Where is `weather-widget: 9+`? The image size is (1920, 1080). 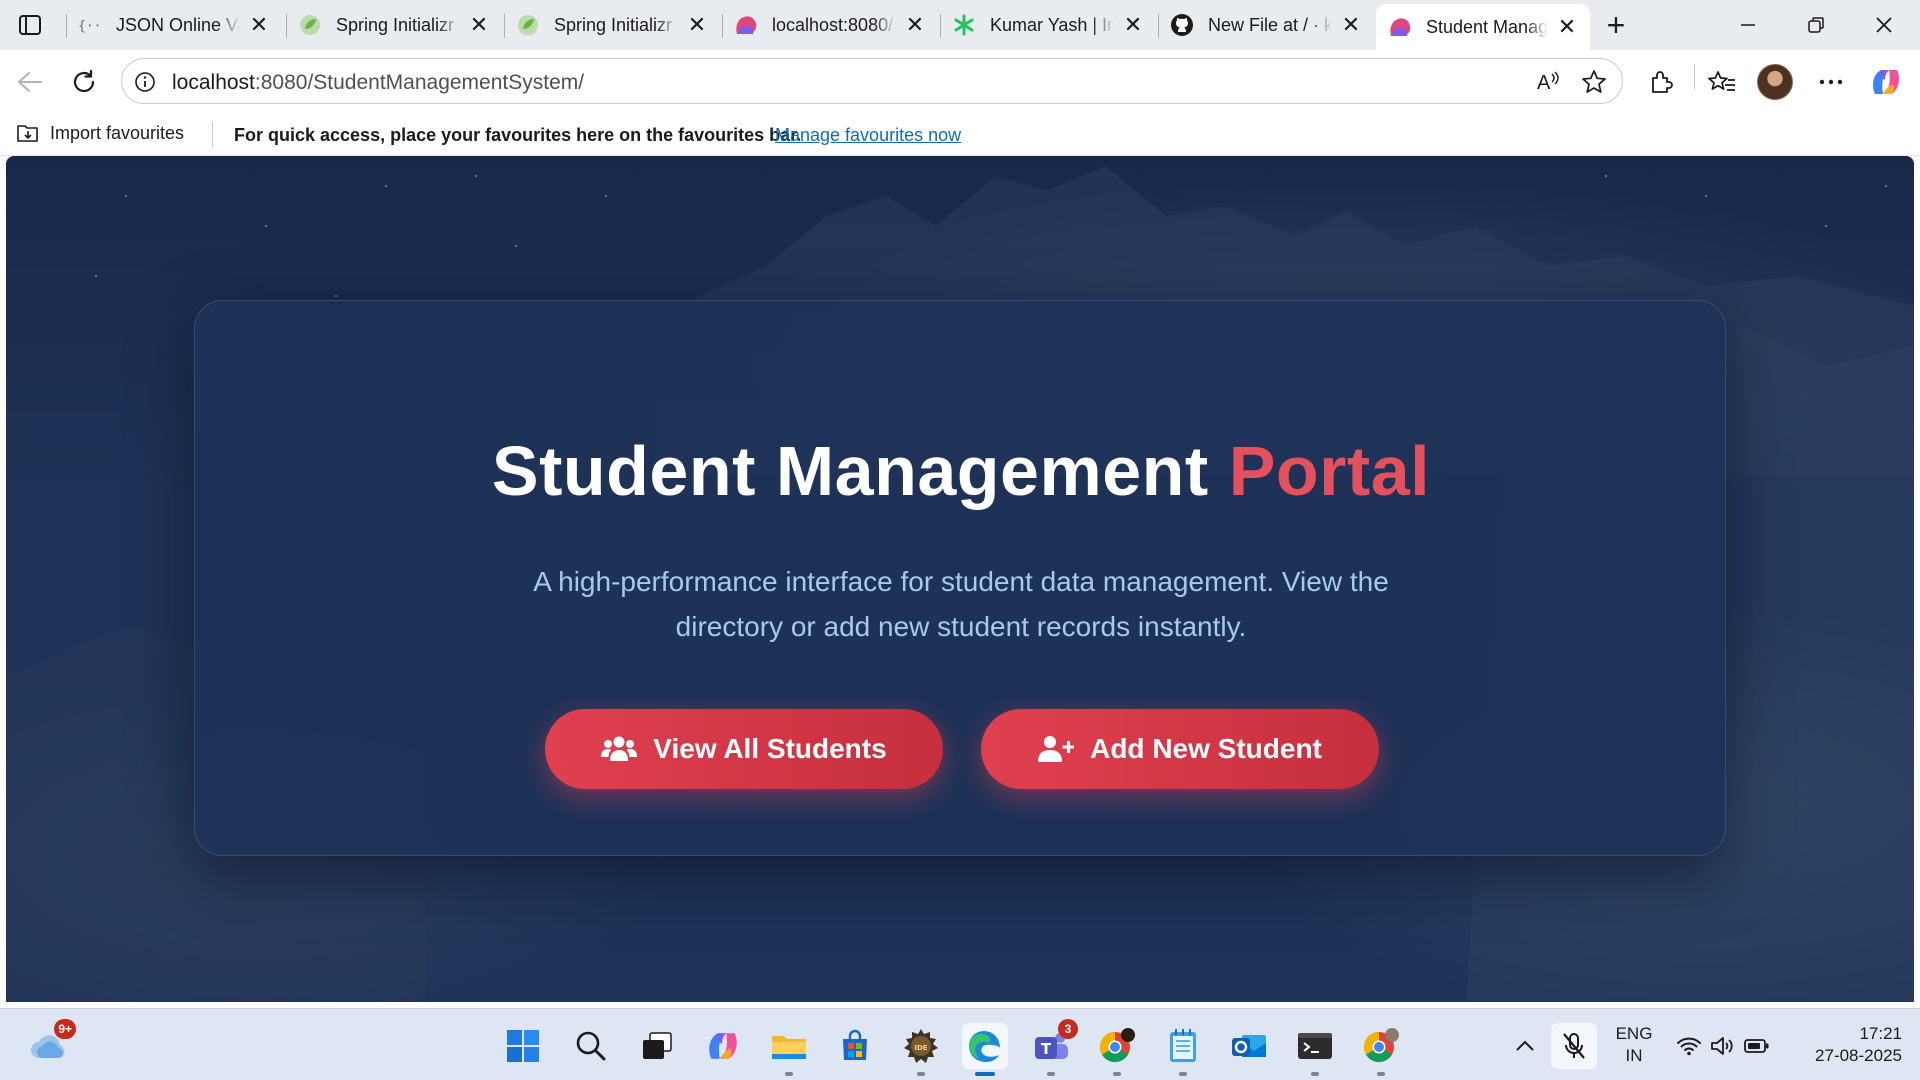 weather-widget: 9+ is located at coordinates (51, 1044).